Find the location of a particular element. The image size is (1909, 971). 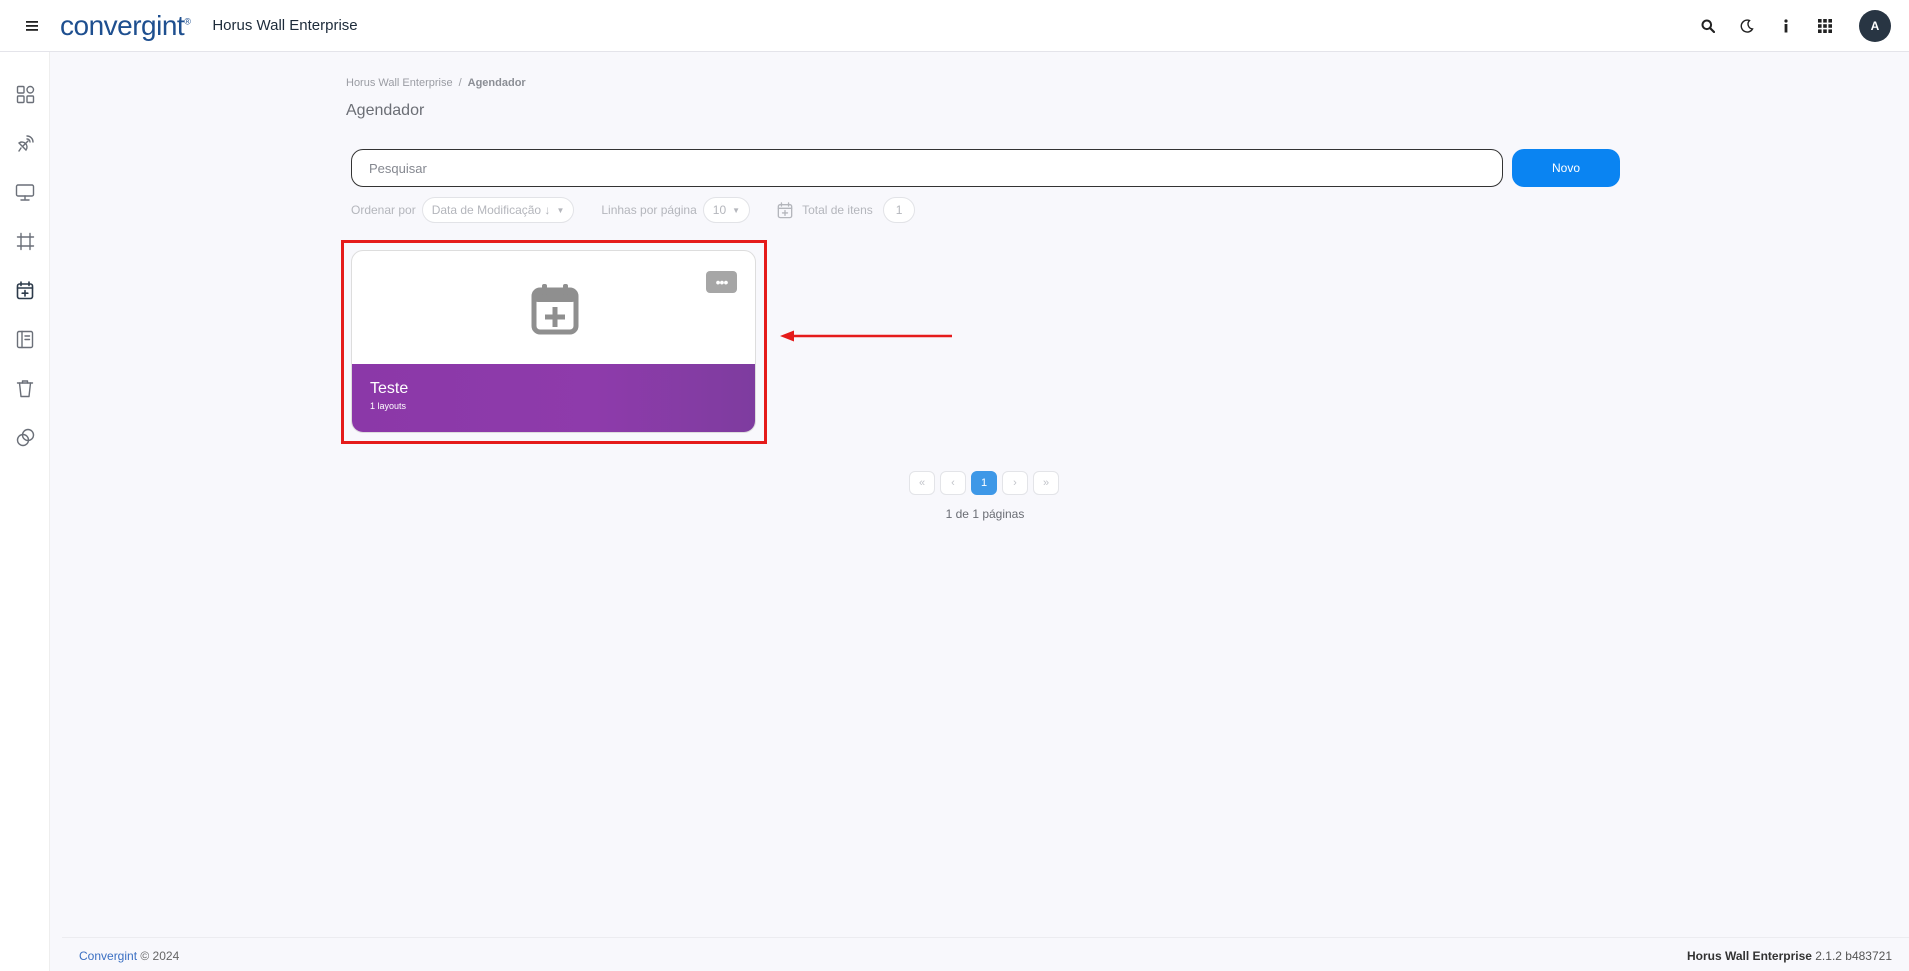

satellite-icon is located at coordinates (25, 143).